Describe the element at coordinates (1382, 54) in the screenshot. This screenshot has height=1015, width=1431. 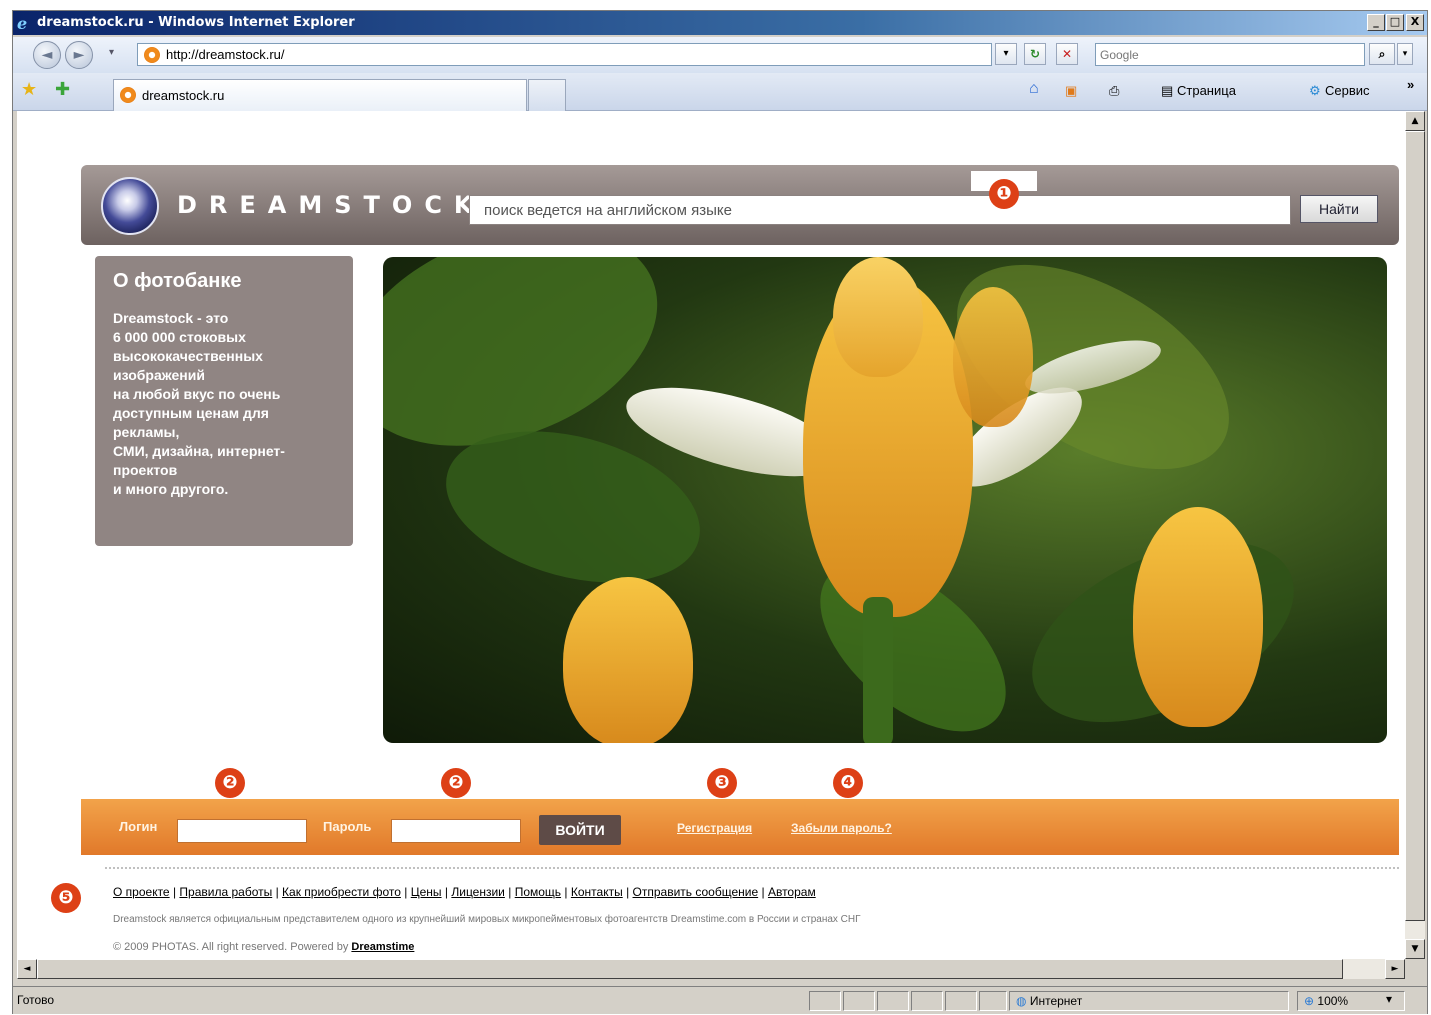
I see `search-icon: ⌕` at that location.